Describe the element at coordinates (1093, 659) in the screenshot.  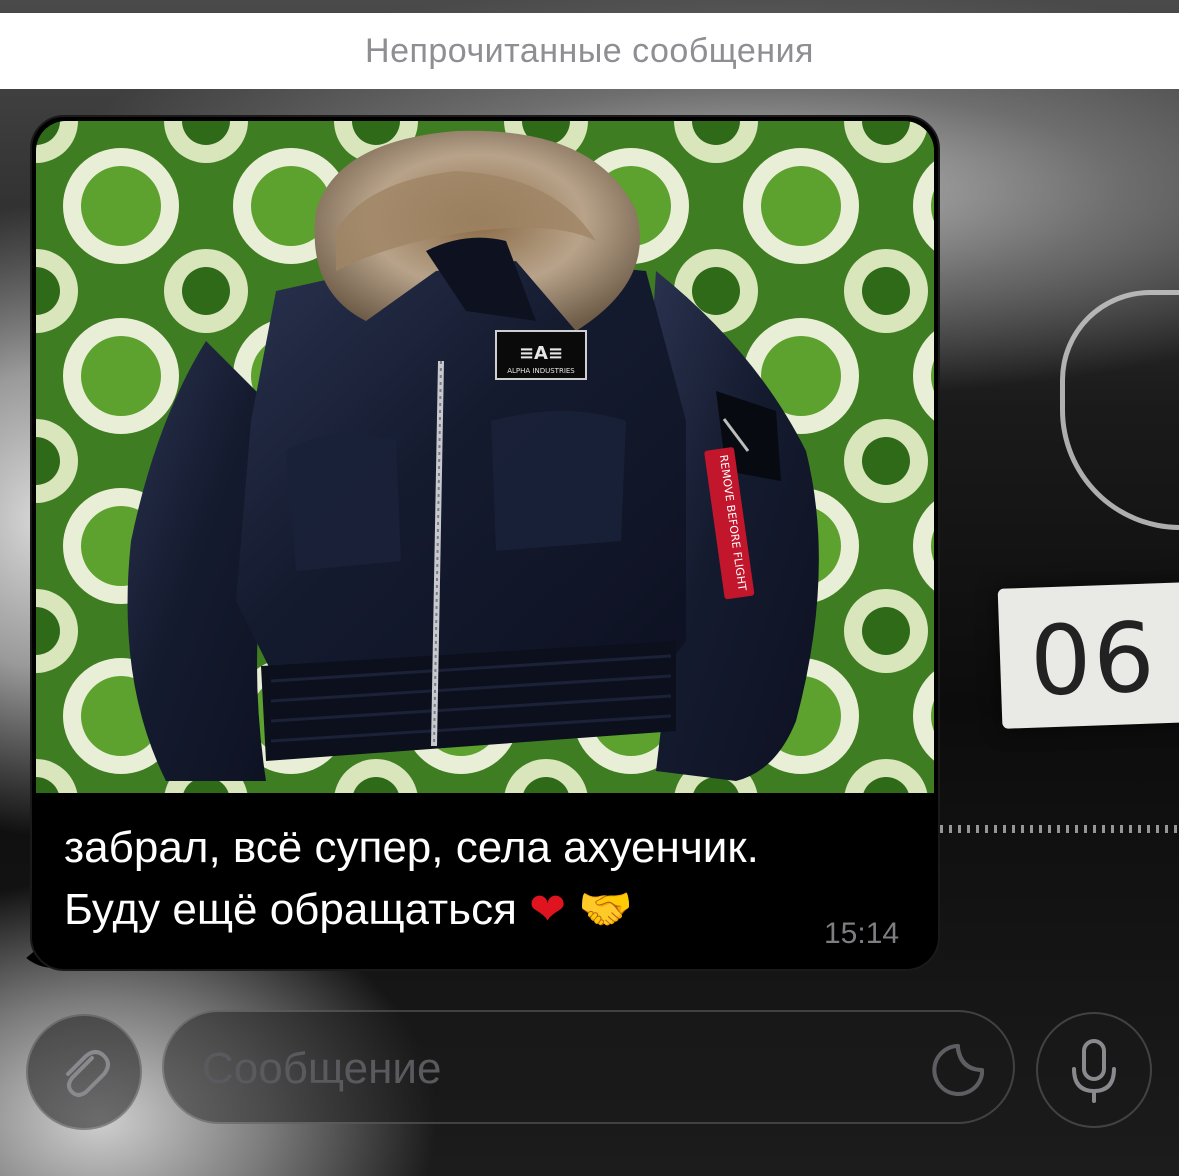
I see `license-plate-text: 06` at that location.